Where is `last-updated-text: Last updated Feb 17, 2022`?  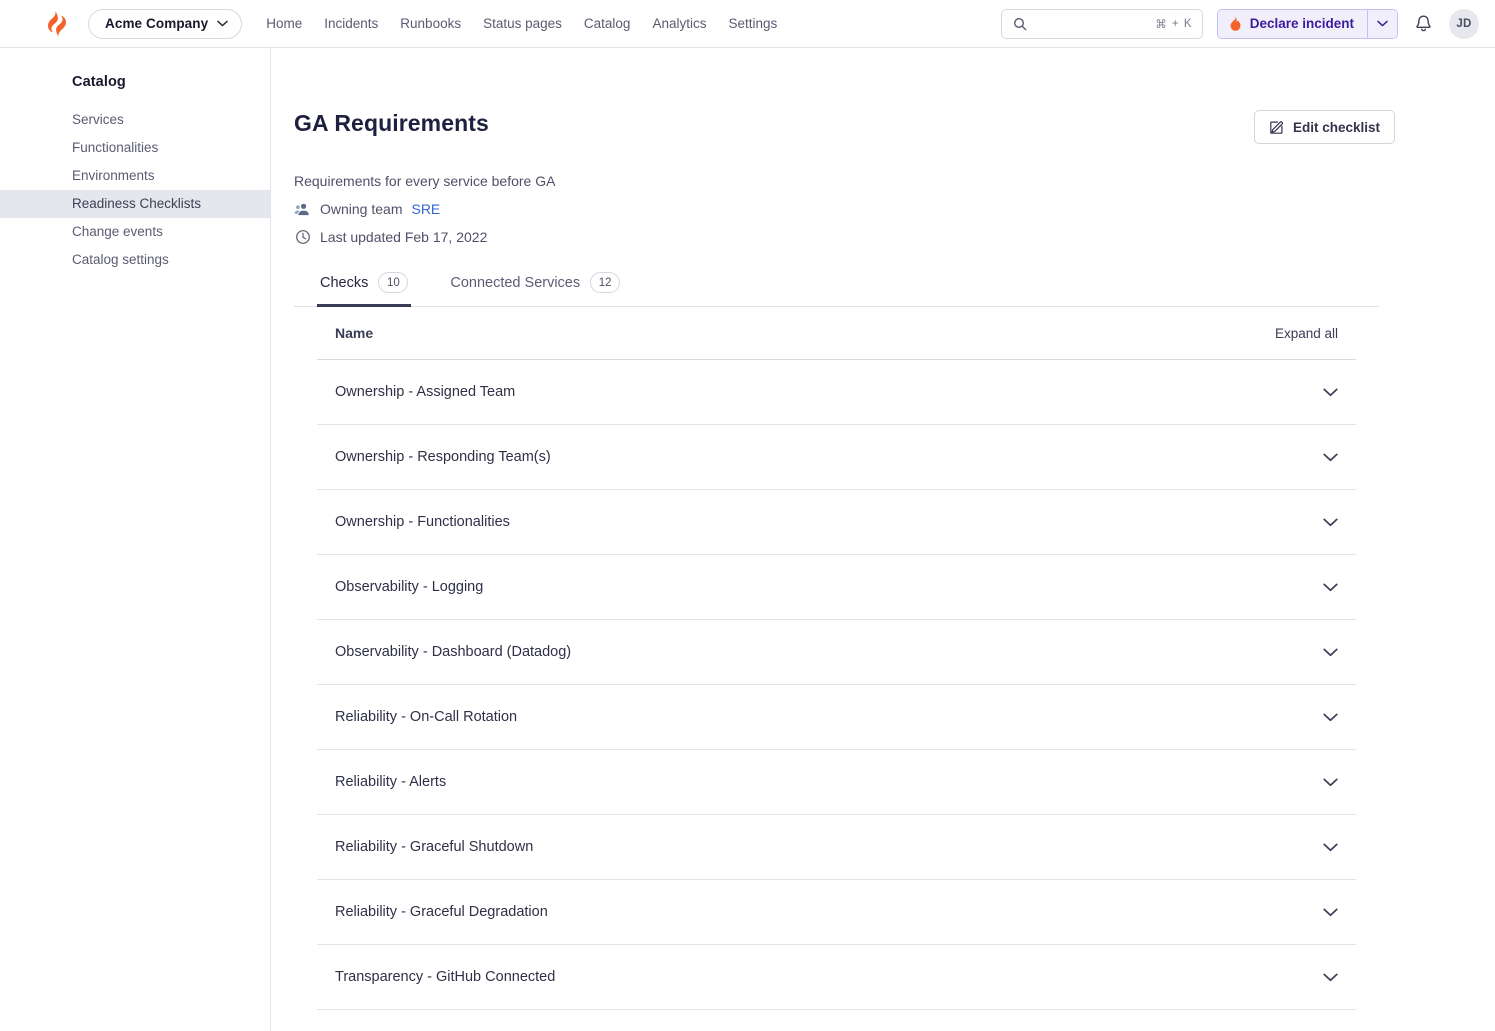 last-updated-text: Last updated Feb 17, 2022 is located at coordinates (404, 237).